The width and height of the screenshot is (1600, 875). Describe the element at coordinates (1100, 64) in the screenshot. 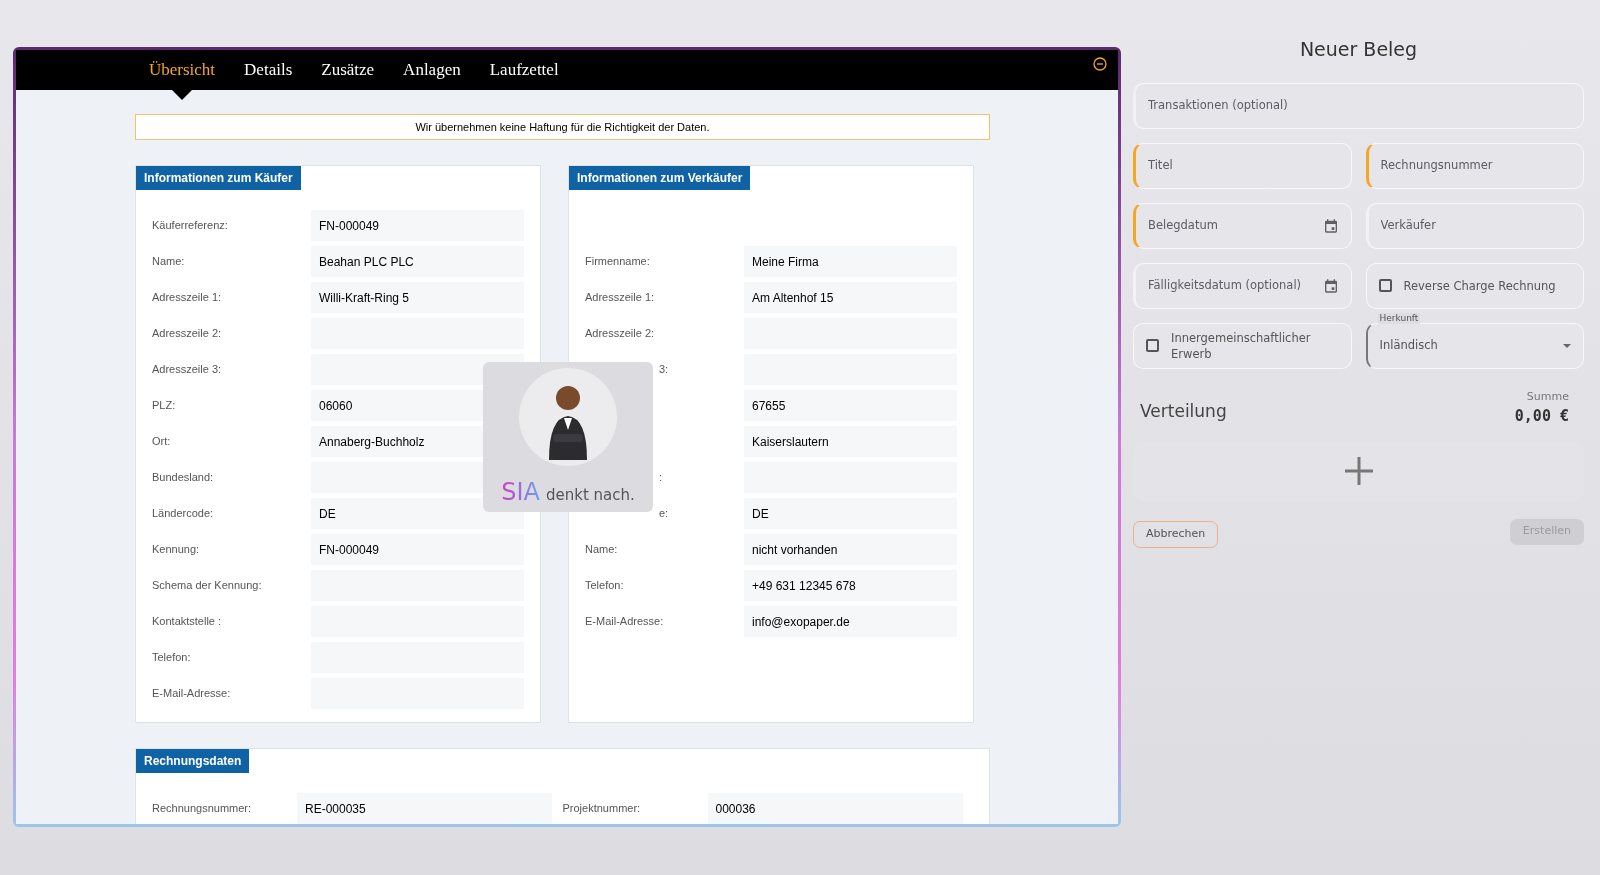

I see `minimize-icon` at that location.